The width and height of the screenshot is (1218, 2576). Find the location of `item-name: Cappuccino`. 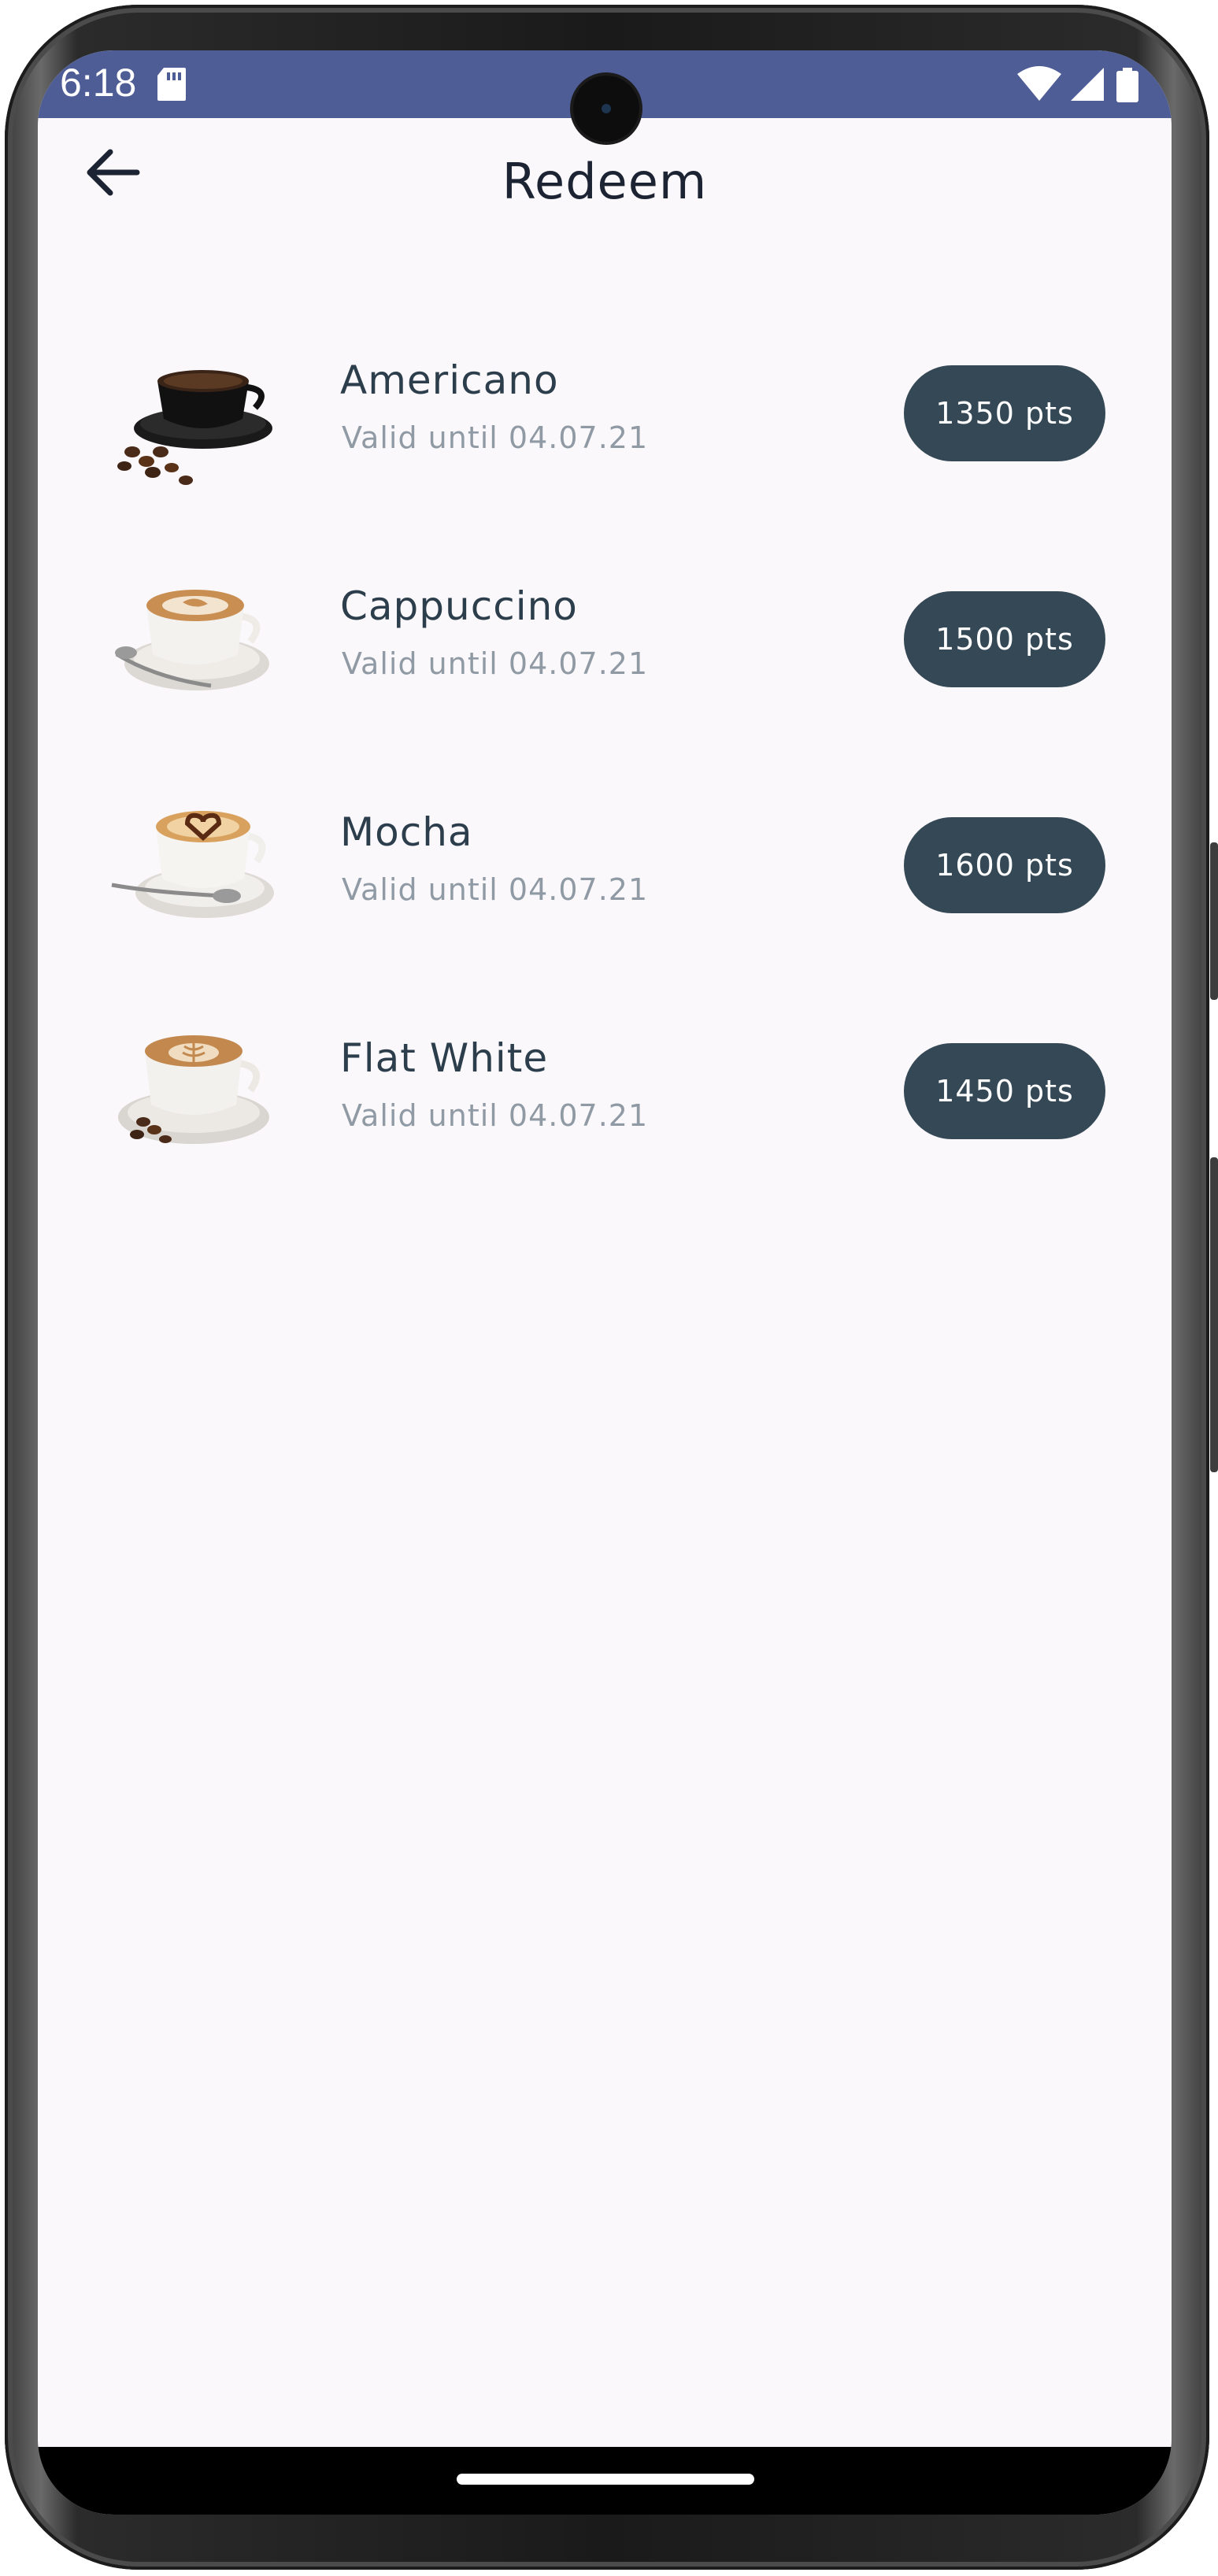

item-name: Cappuccino is located at coordinates (459, 606).